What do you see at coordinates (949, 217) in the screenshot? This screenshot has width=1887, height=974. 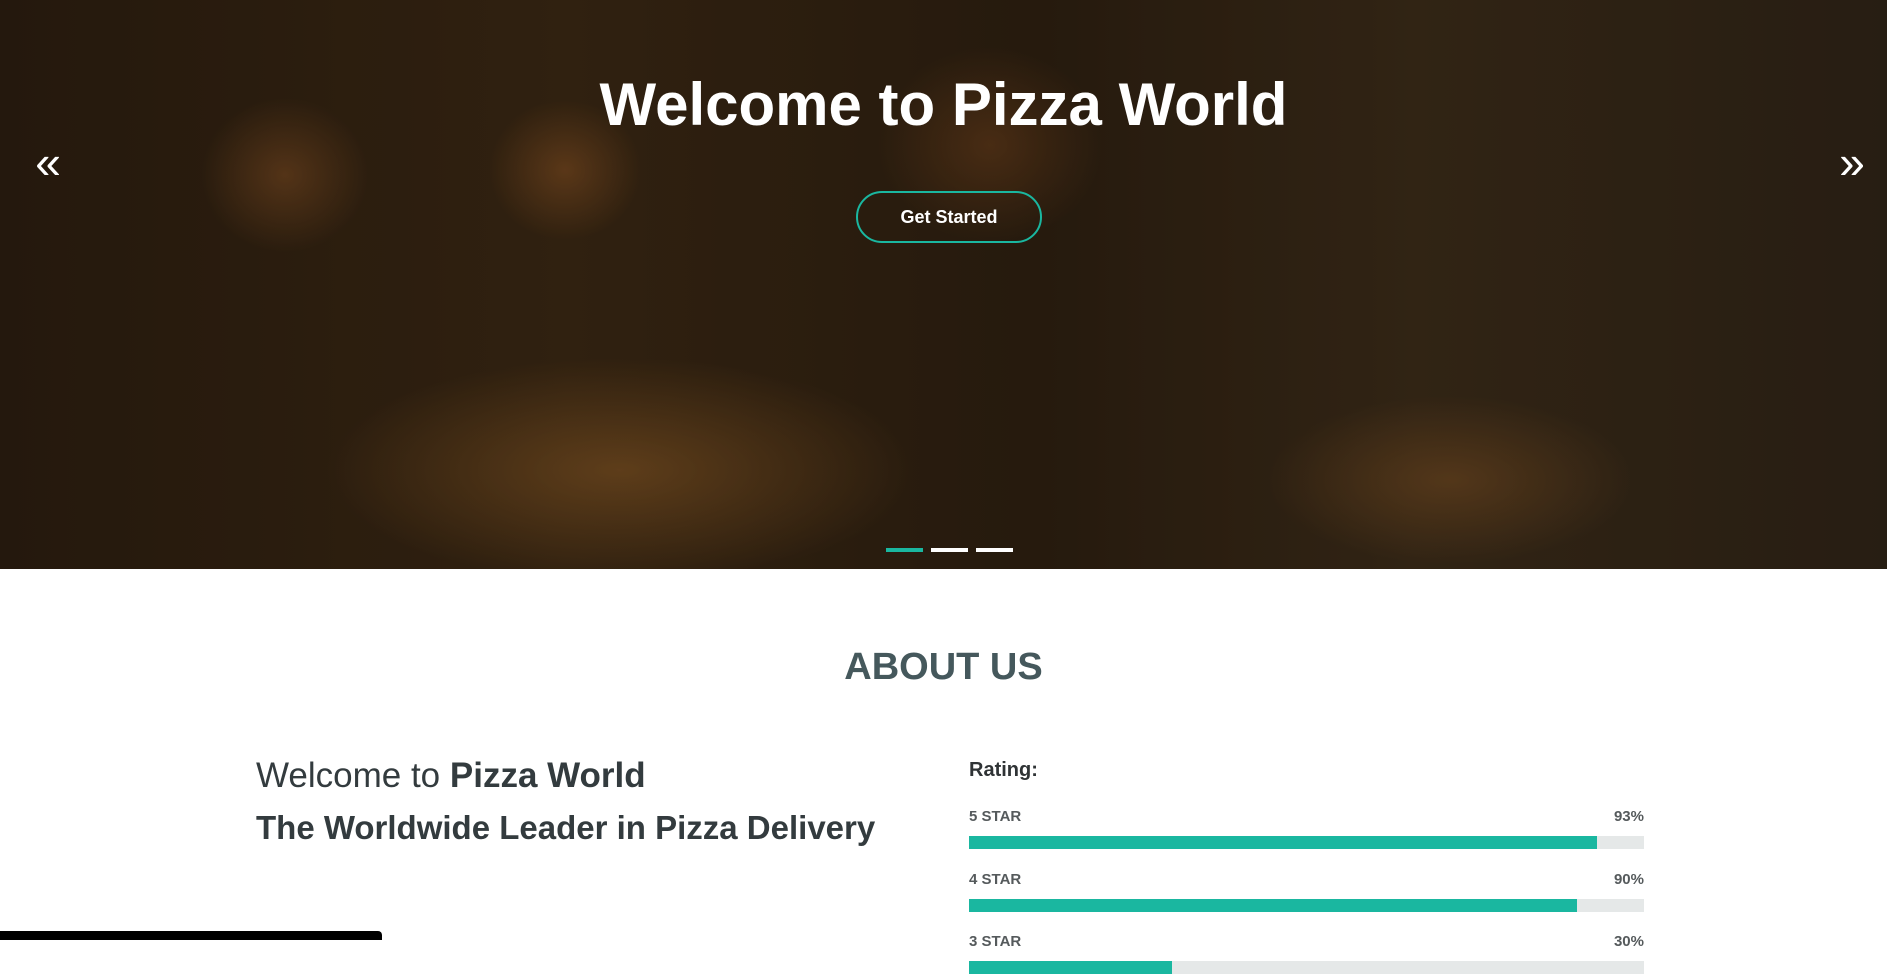 I see `get-started-button: Get Started` at bounding box center [949, 217].